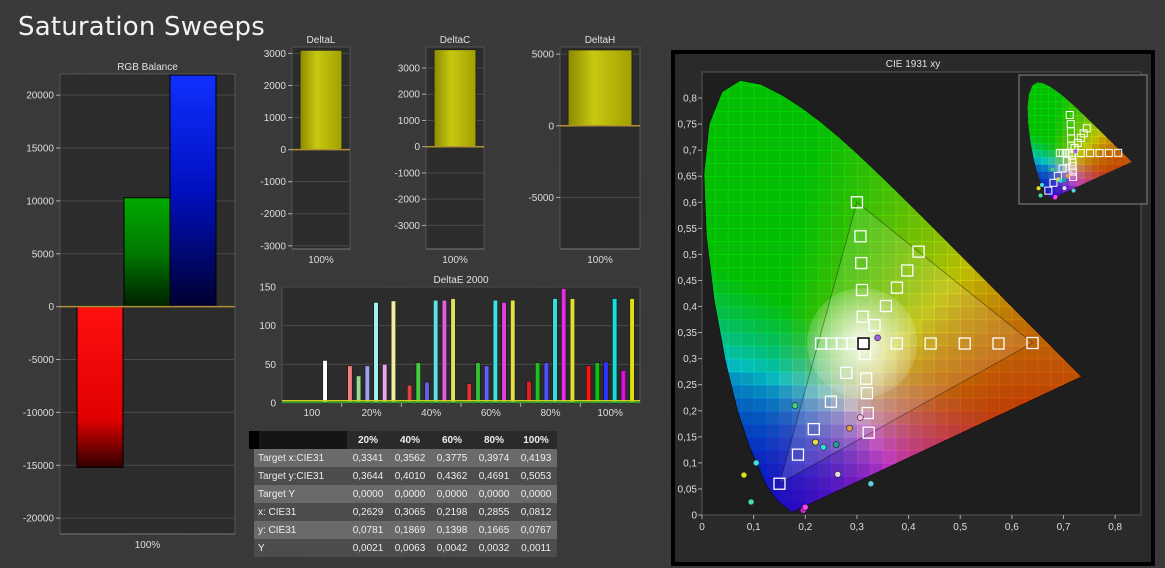 Image resolution: width=1165 pixels, height=568 pixels. I want to click on y-tick-label: 100, so click(267, 326).